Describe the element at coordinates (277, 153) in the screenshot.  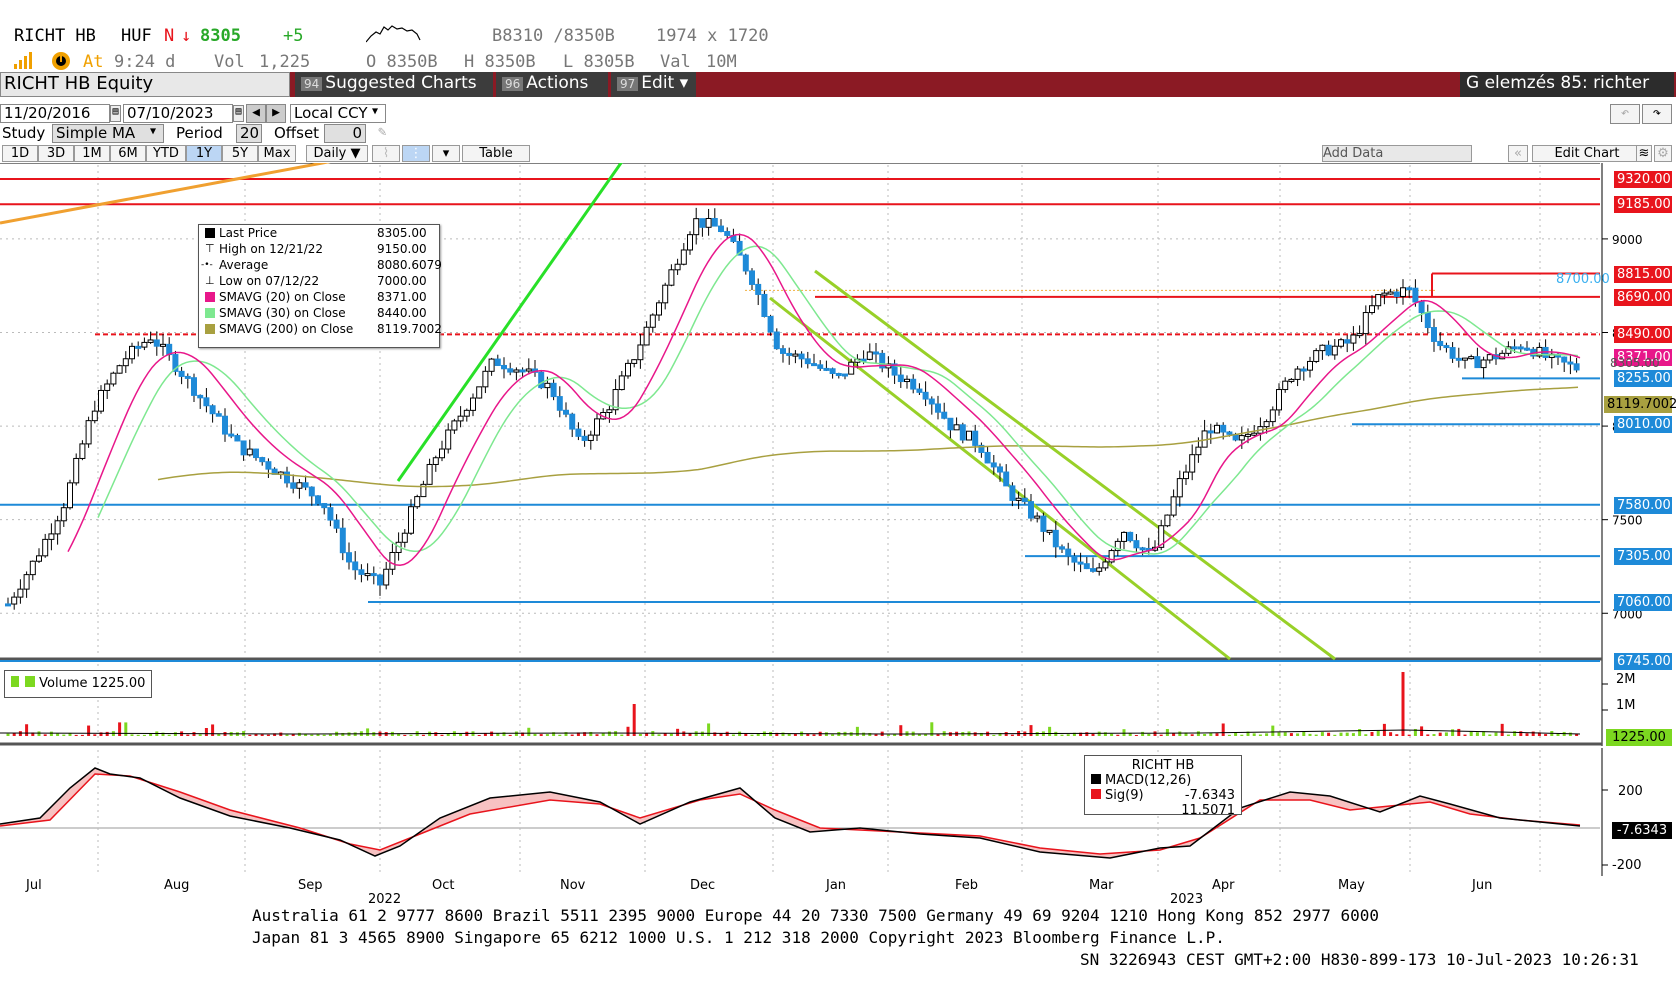
I see `range-button-max: Max` at that location.